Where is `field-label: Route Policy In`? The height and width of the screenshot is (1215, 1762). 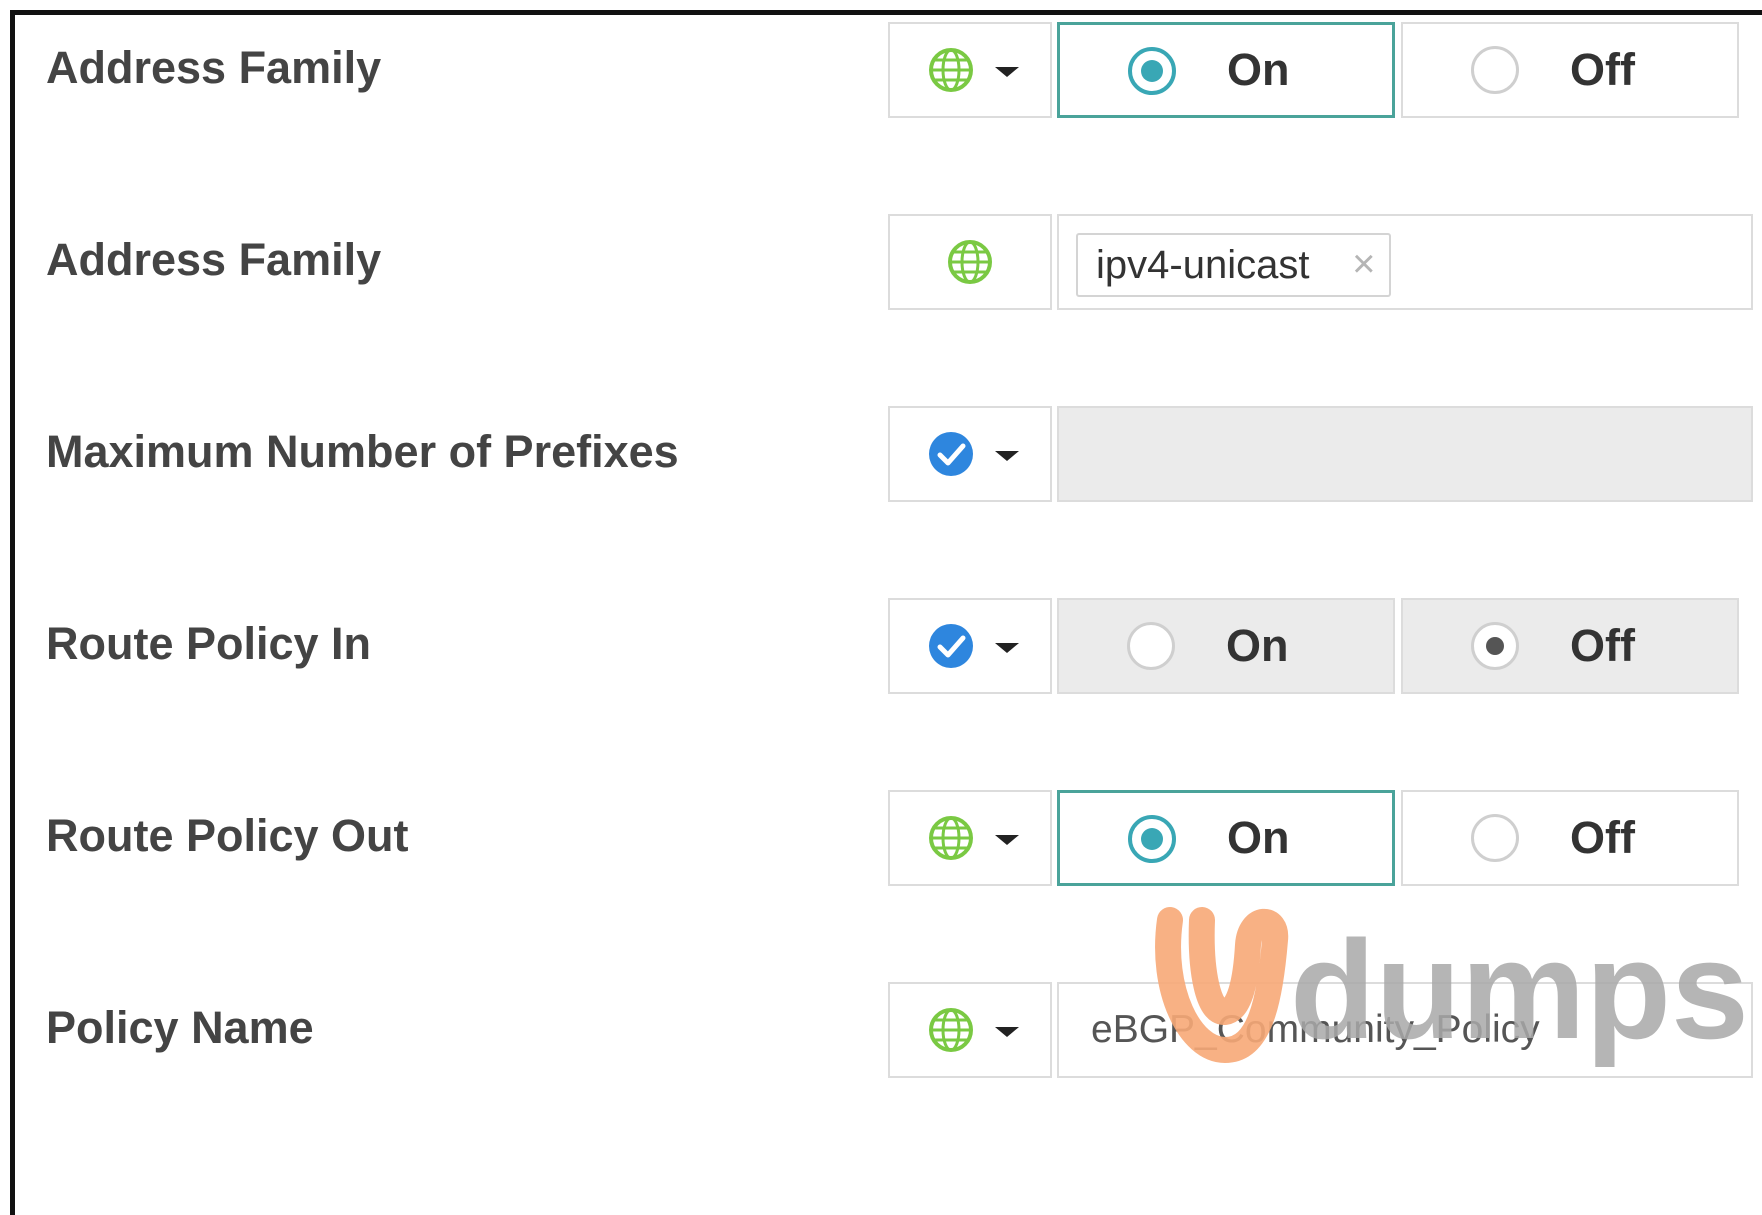
field-label: Route Policy In is located at coordinates (209, 643).